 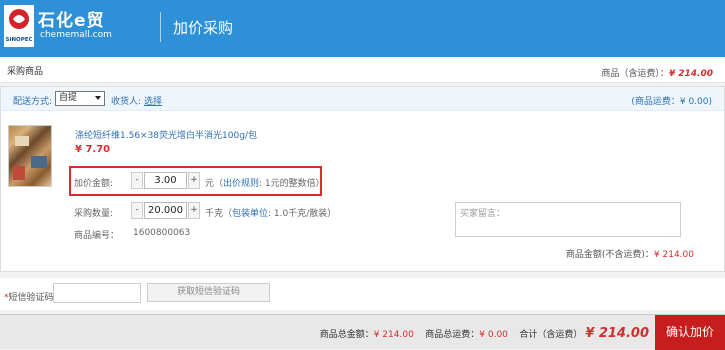 What do you see at coordinates (30, 156) in the screenshot?
I see `product-image` at bounding box center [30, 156].